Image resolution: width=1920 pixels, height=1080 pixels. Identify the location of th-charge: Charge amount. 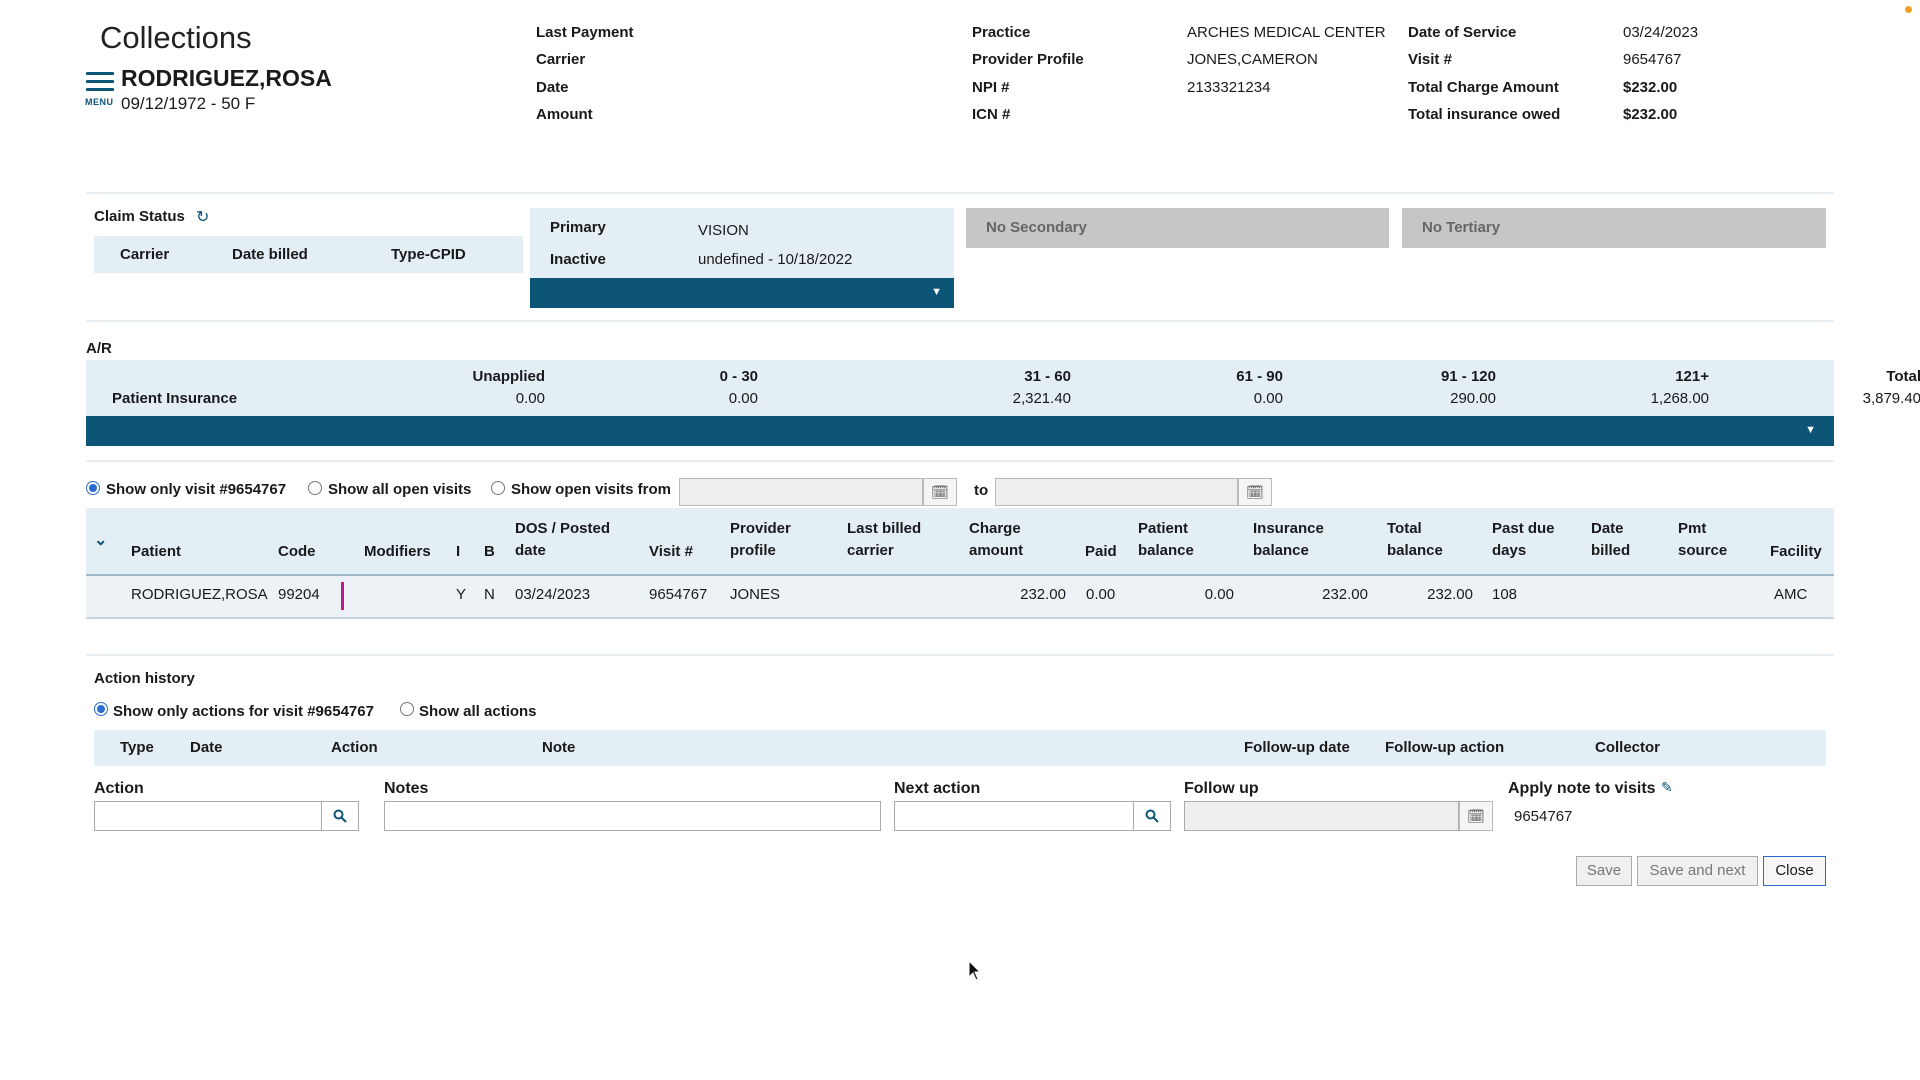
(996, 539).